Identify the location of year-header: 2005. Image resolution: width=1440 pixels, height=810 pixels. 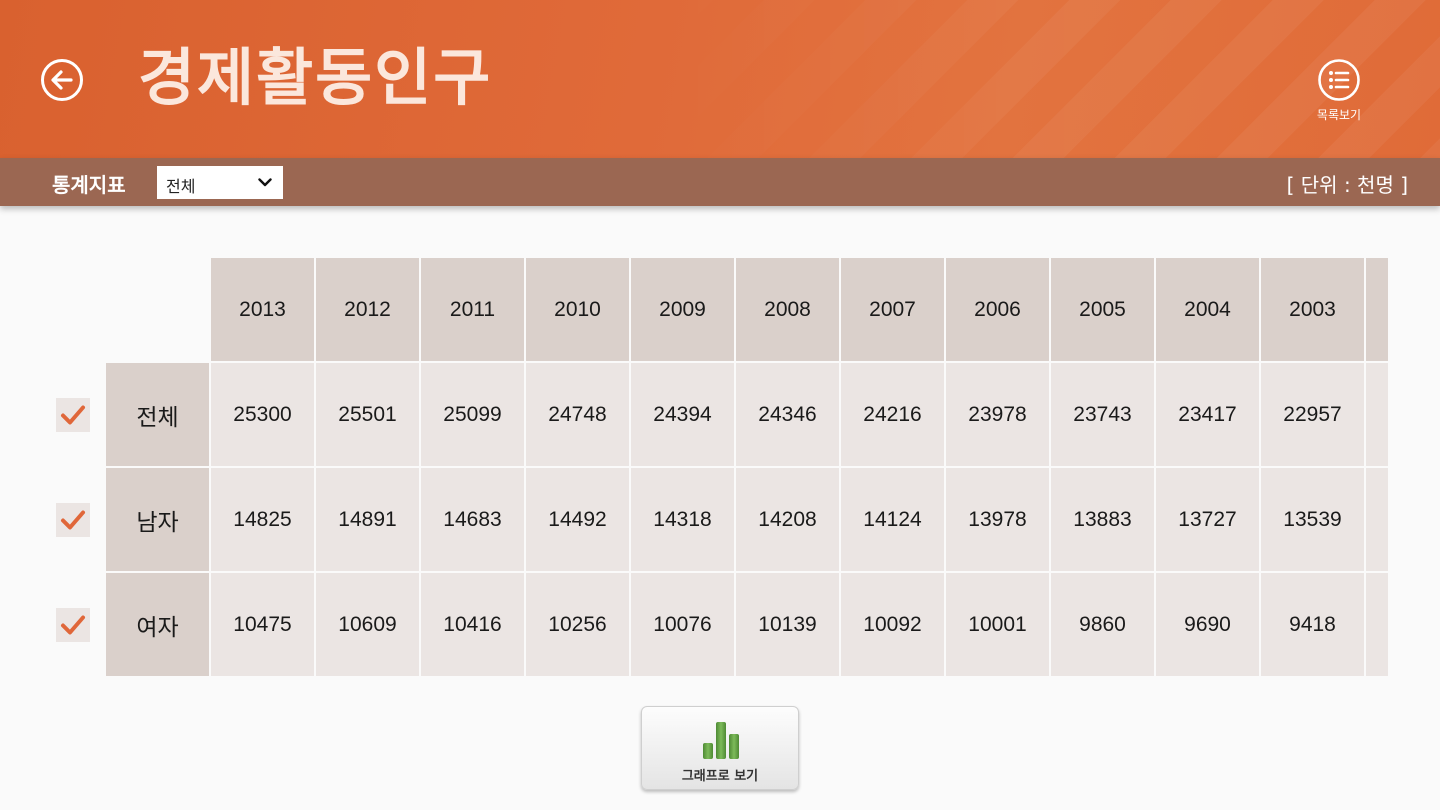
(1102, 309).